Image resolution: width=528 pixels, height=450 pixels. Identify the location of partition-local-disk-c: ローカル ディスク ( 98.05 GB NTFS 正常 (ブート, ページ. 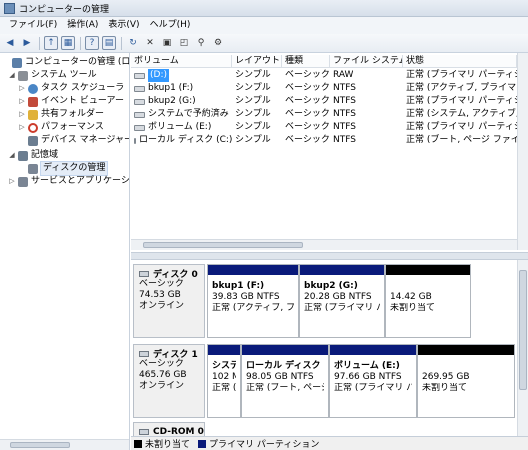
(285, 381).